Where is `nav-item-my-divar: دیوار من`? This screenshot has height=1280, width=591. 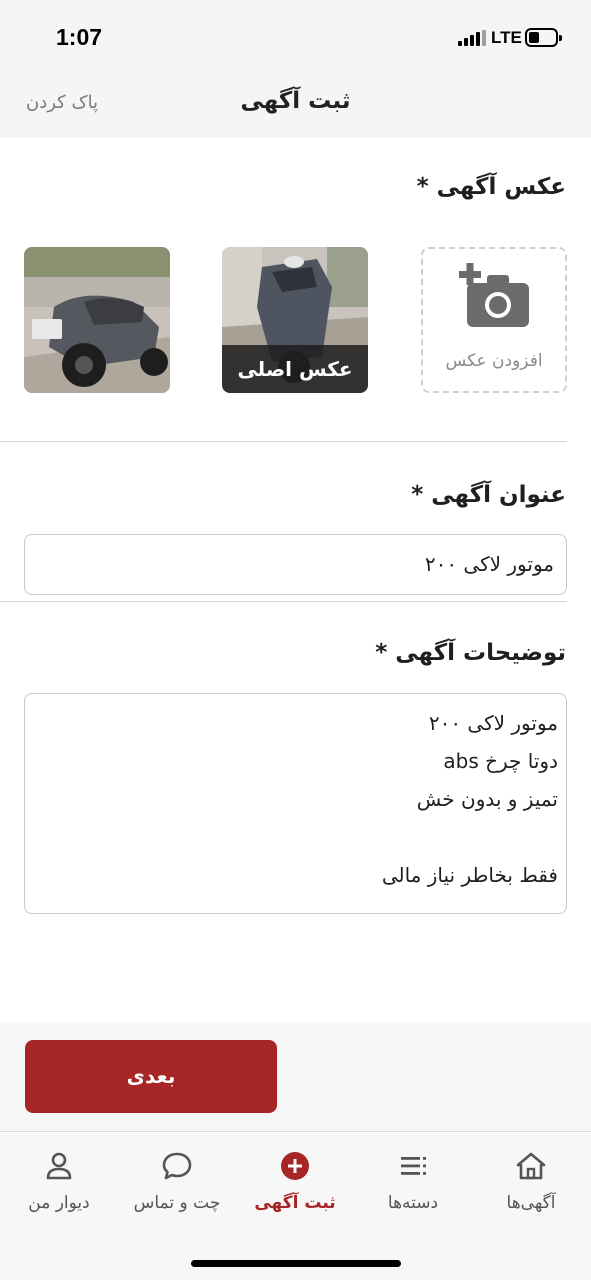 nav-item-my-divar: دیوار من is located at coordinates (59, 1189).